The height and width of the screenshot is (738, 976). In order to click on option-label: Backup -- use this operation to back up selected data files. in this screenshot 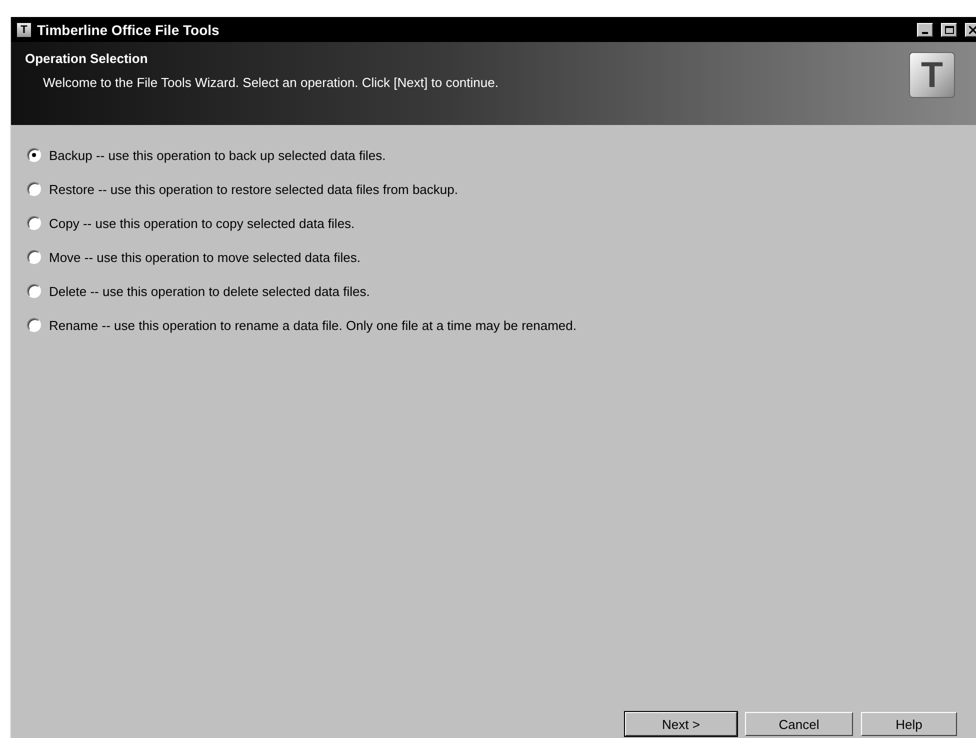, I will do `click(217, 155)`.